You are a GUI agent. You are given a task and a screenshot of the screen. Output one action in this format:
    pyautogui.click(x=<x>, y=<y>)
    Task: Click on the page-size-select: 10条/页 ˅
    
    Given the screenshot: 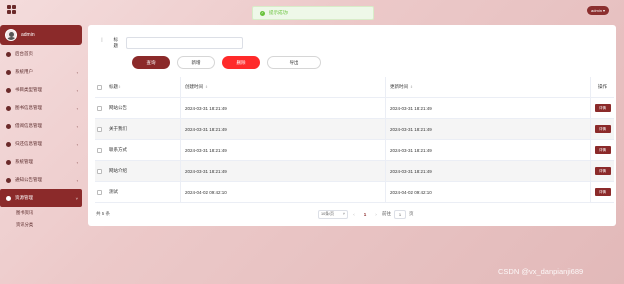 What is the action you would take?
    pyautogui.click(x=333, y=214)
    